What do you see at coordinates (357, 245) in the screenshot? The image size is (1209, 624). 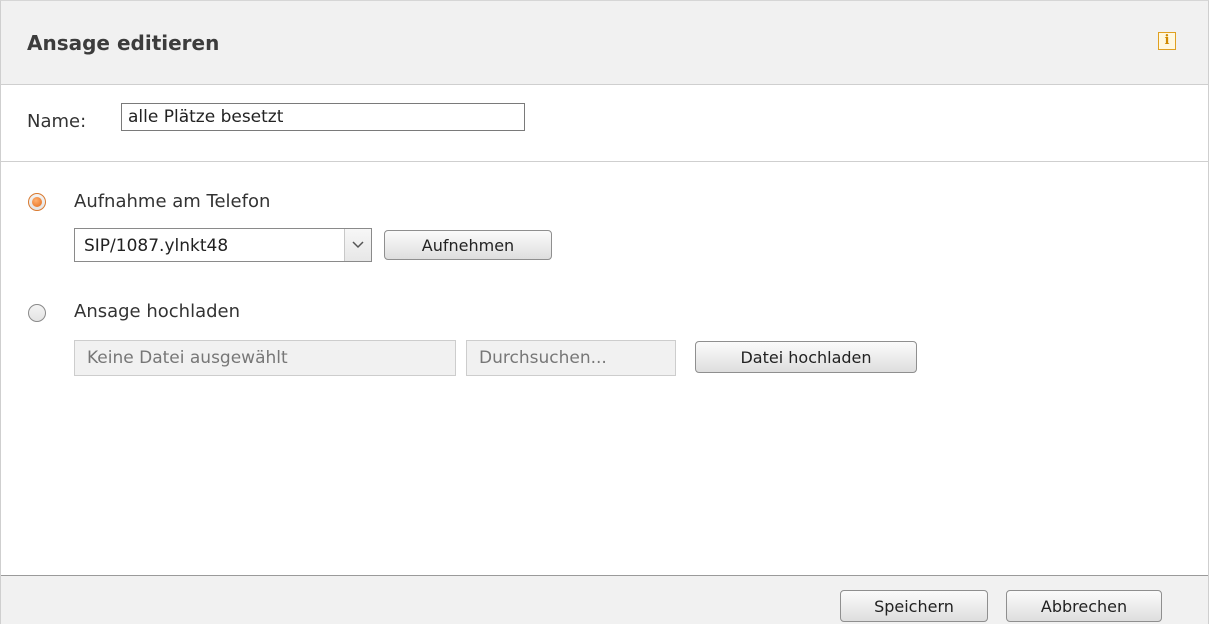 I see `chevron-down-icon` at bounding box center [357, 245].